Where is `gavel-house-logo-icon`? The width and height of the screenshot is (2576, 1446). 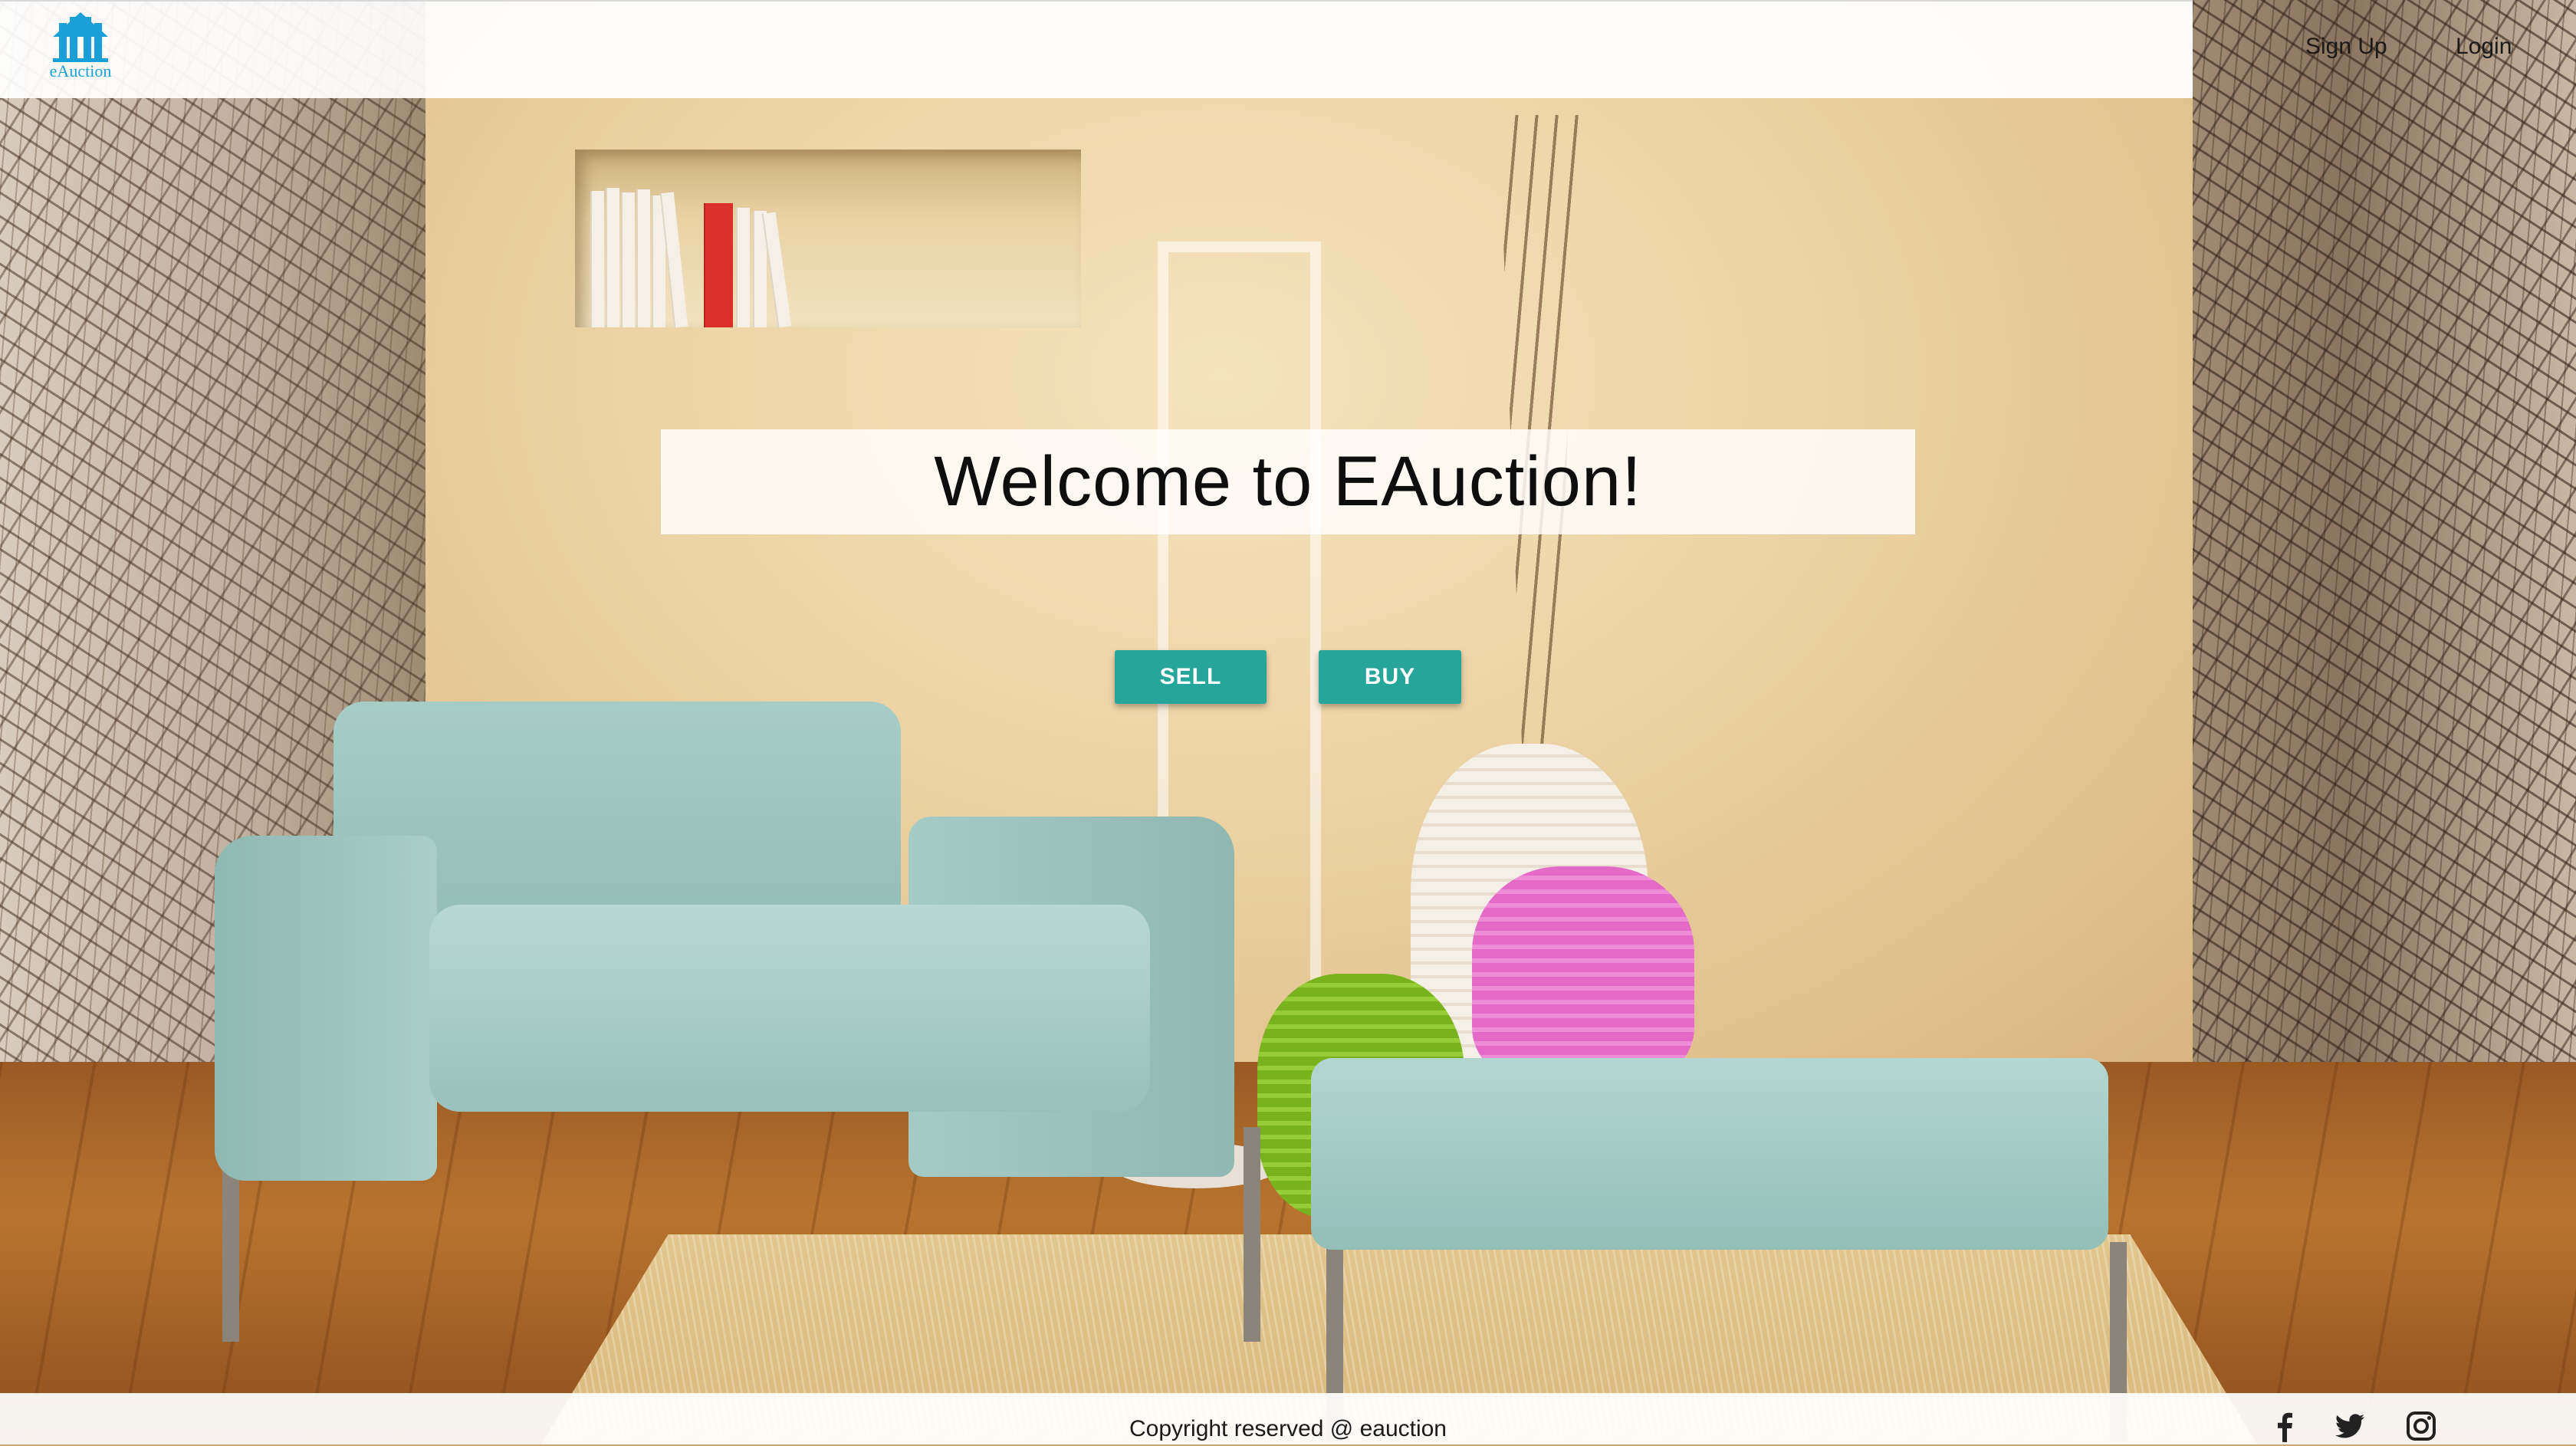
gavel-house-logo-icon is located at coordinates (80, 37).